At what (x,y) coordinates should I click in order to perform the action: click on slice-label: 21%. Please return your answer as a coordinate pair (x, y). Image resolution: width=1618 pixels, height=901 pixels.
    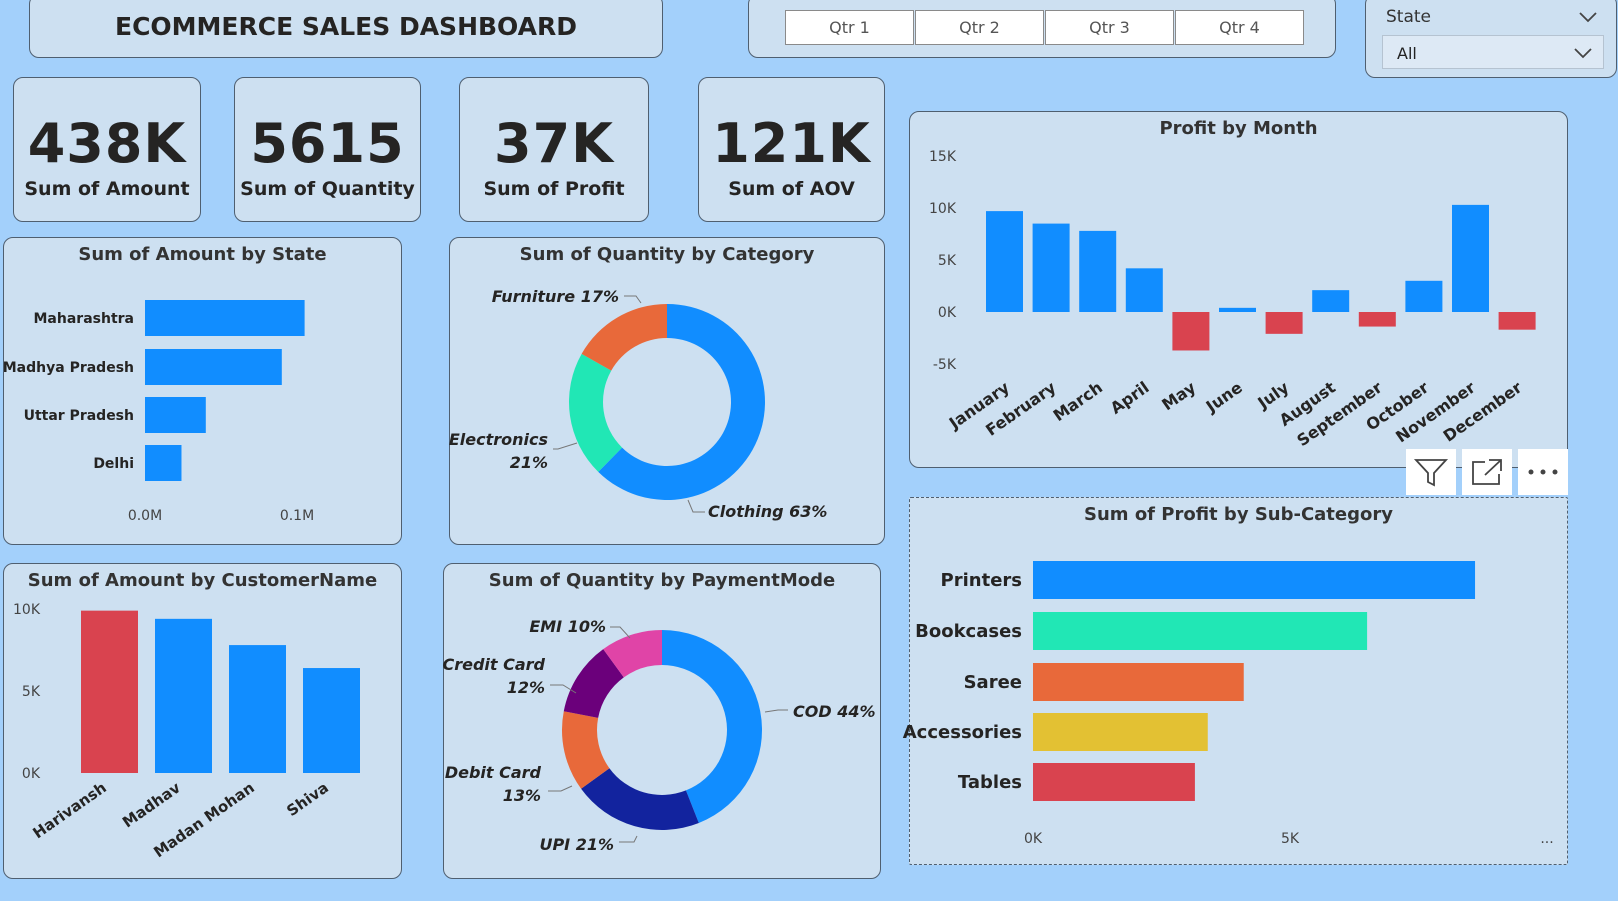
    Looking at the image, I should click on (529, 462).